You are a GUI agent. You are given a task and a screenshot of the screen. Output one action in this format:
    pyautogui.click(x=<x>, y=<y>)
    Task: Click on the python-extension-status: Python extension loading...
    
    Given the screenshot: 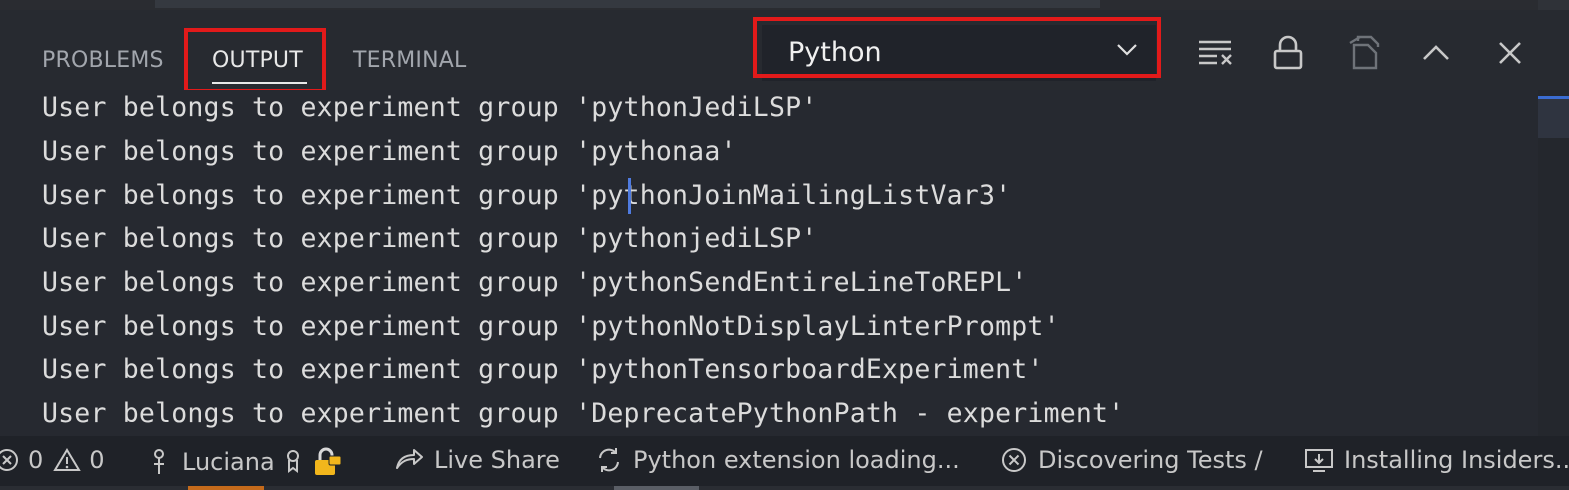 What is the action you would take?
    pyautogui.click(x=777, y=460)
    